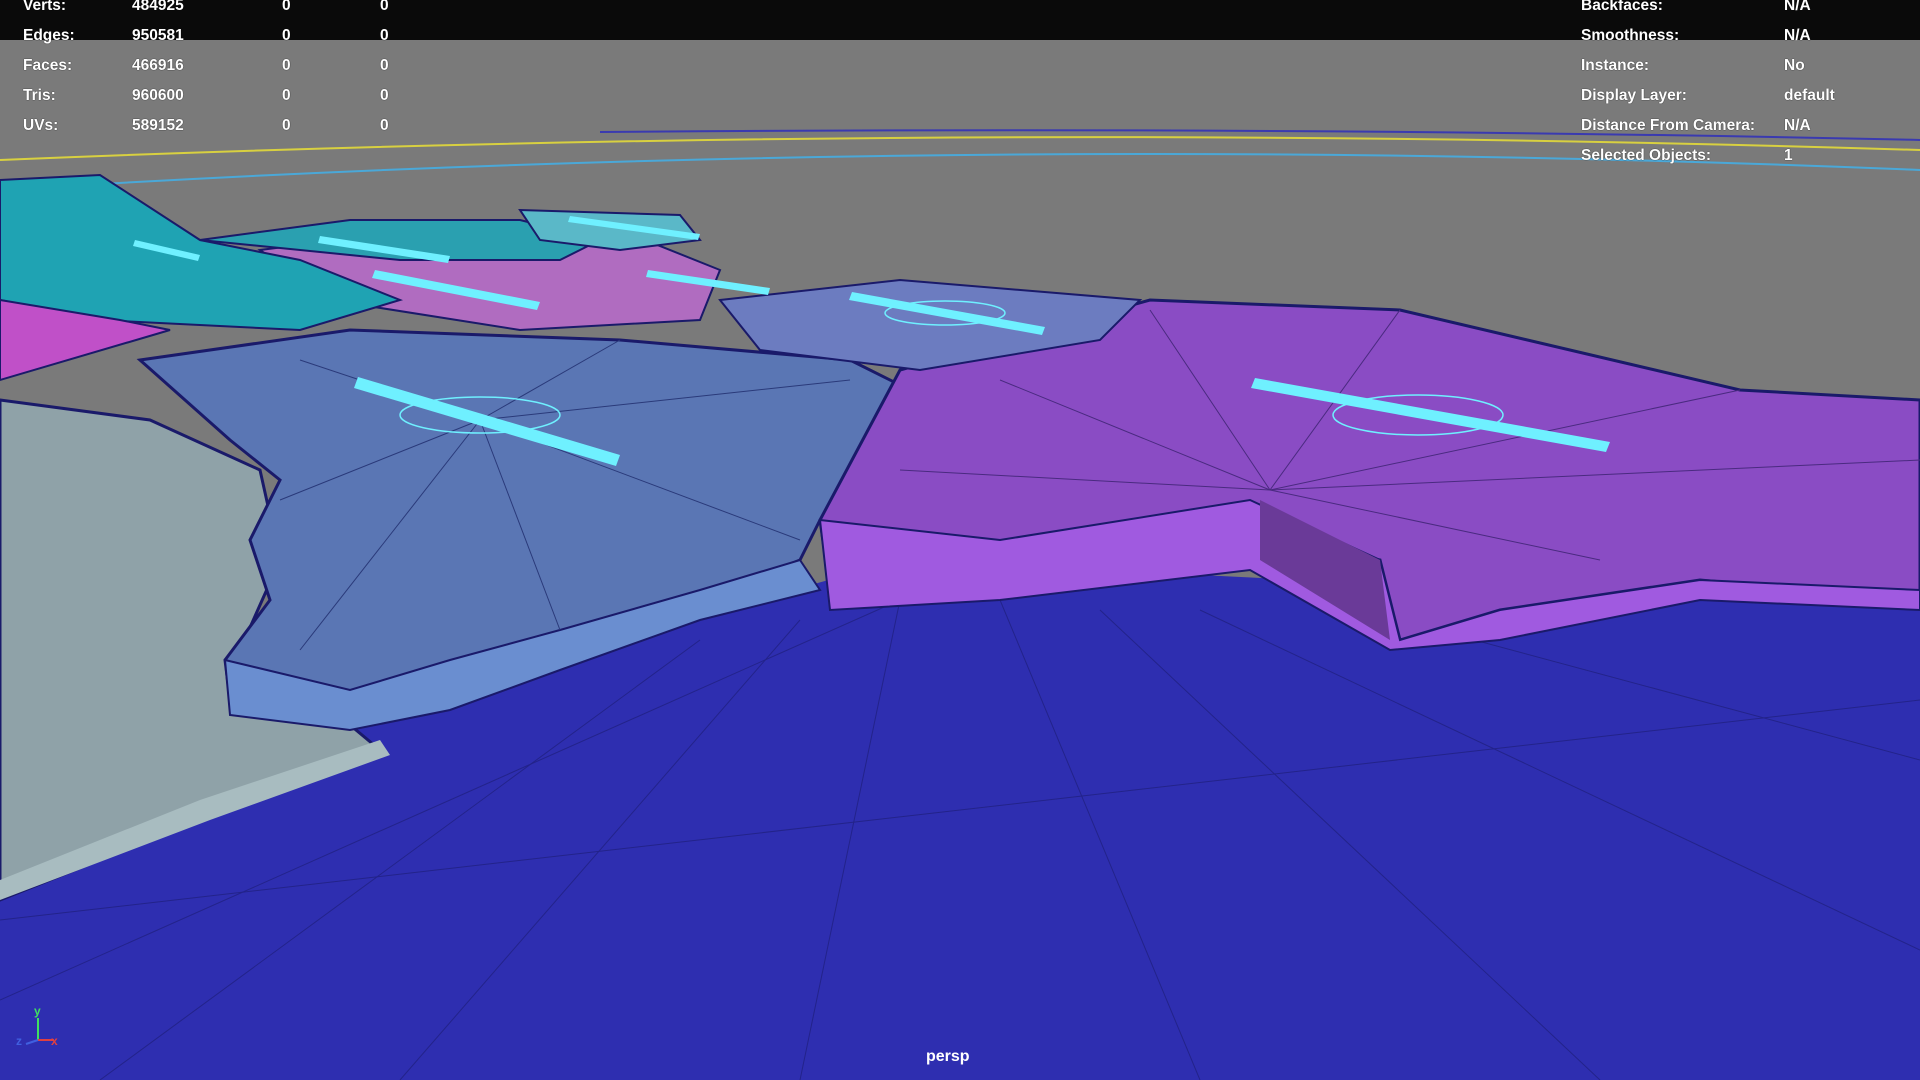  What do you see at coordinates (1622, 7) in the screenshot?
I see `hud-label: Backfaces:` at bounding box center [1622, 7].